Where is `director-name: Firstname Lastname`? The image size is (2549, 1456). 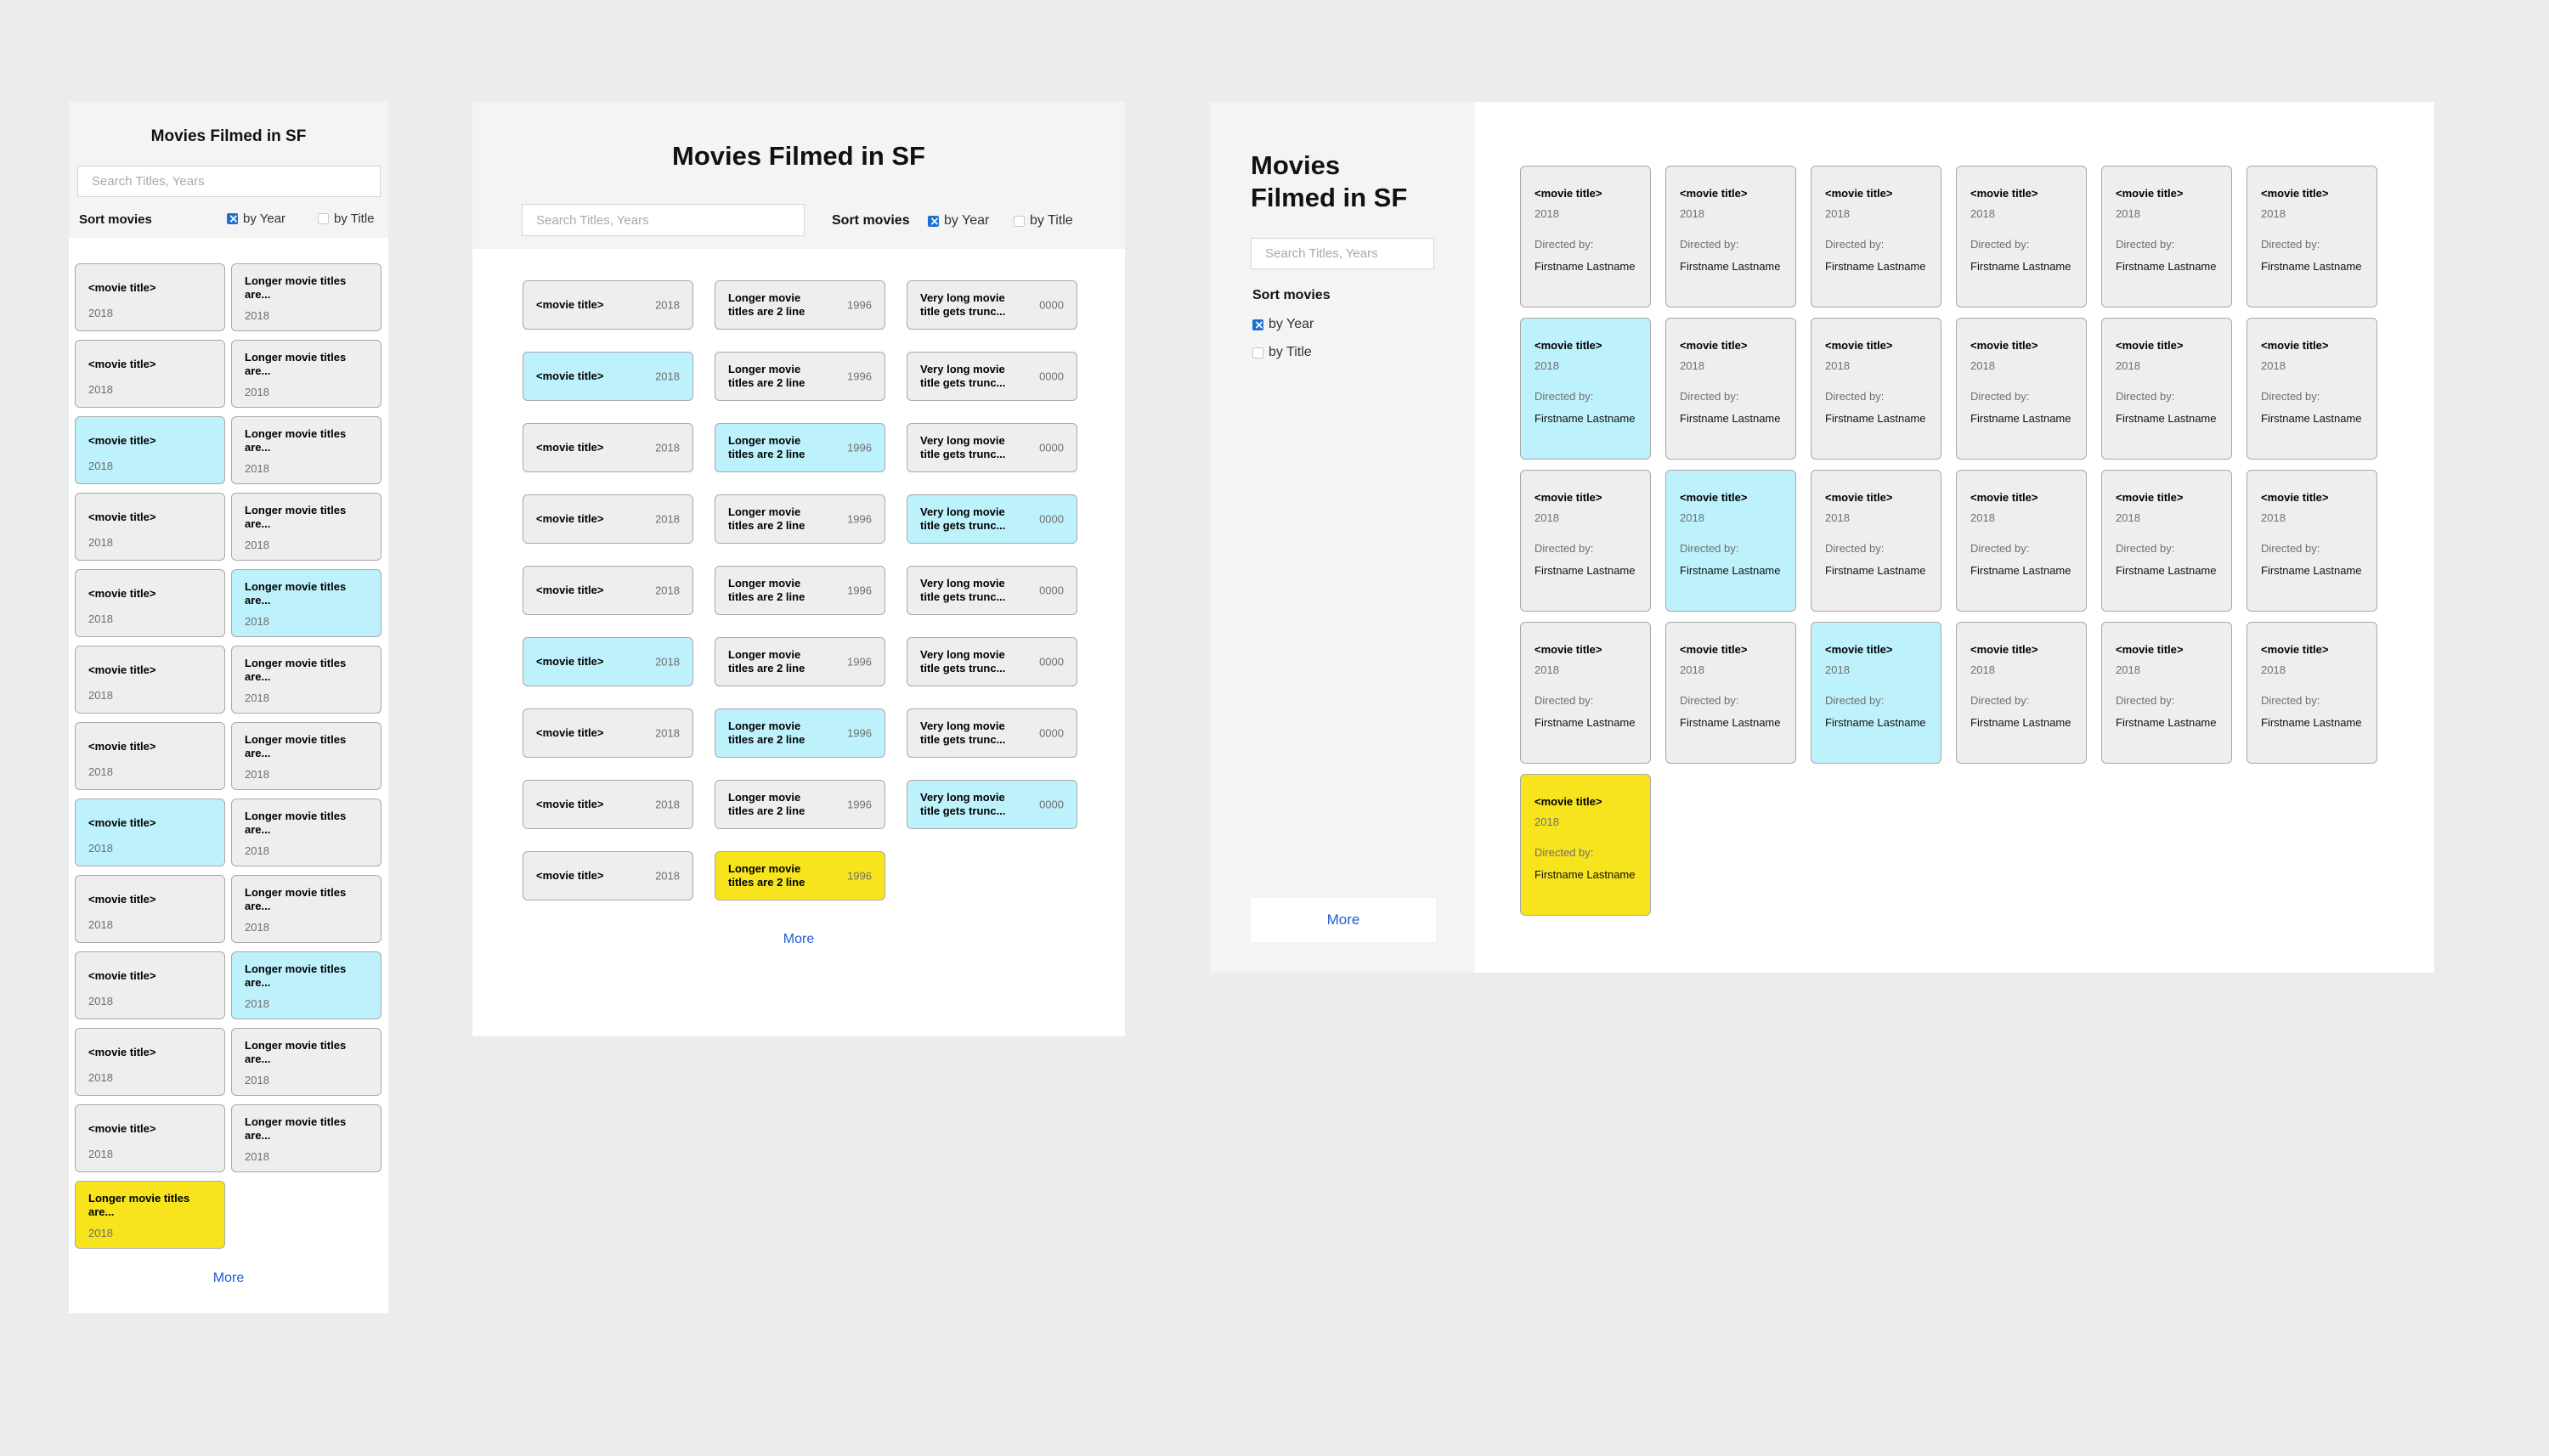 director-name: Firstname Lastname is located at coordinates (2166, 571).